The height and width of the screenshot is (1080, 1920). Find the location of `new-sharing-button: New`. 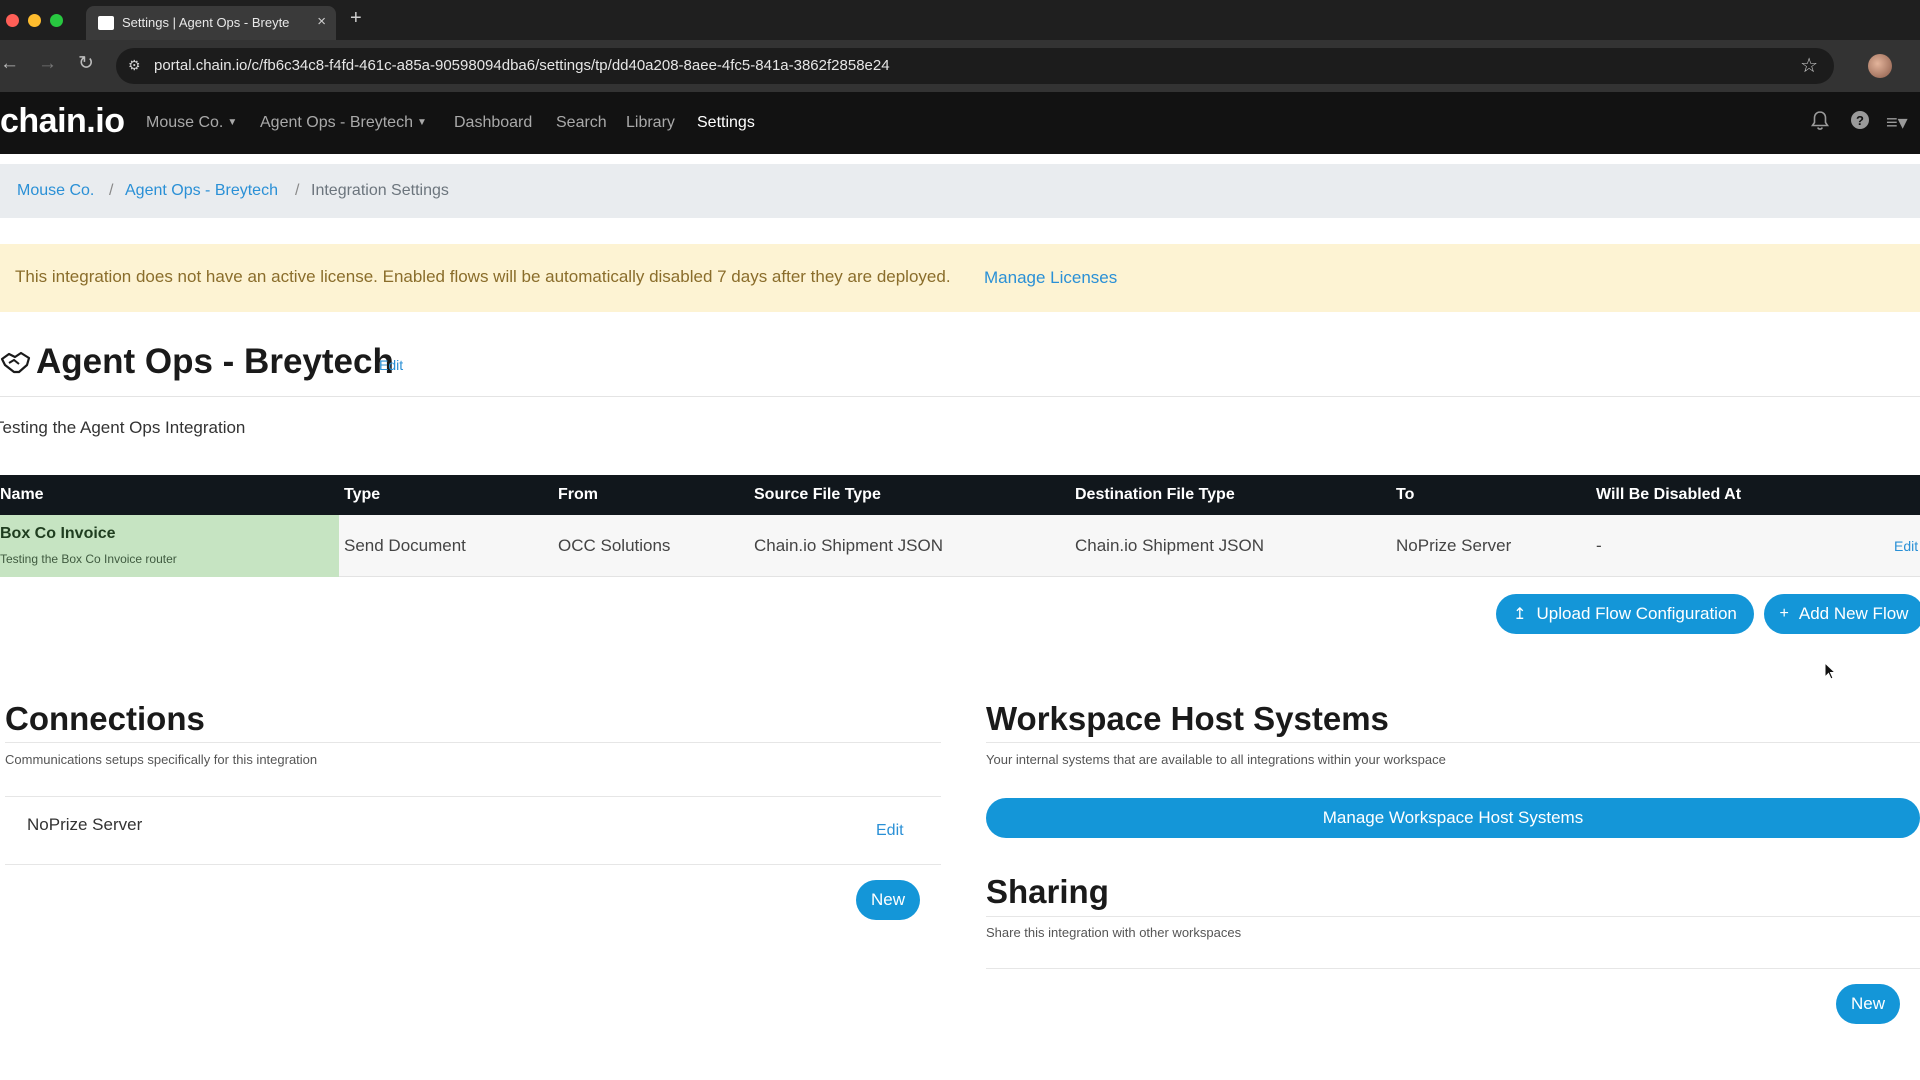

new-sharing-button: New is located at coordinates (1868, 1004).